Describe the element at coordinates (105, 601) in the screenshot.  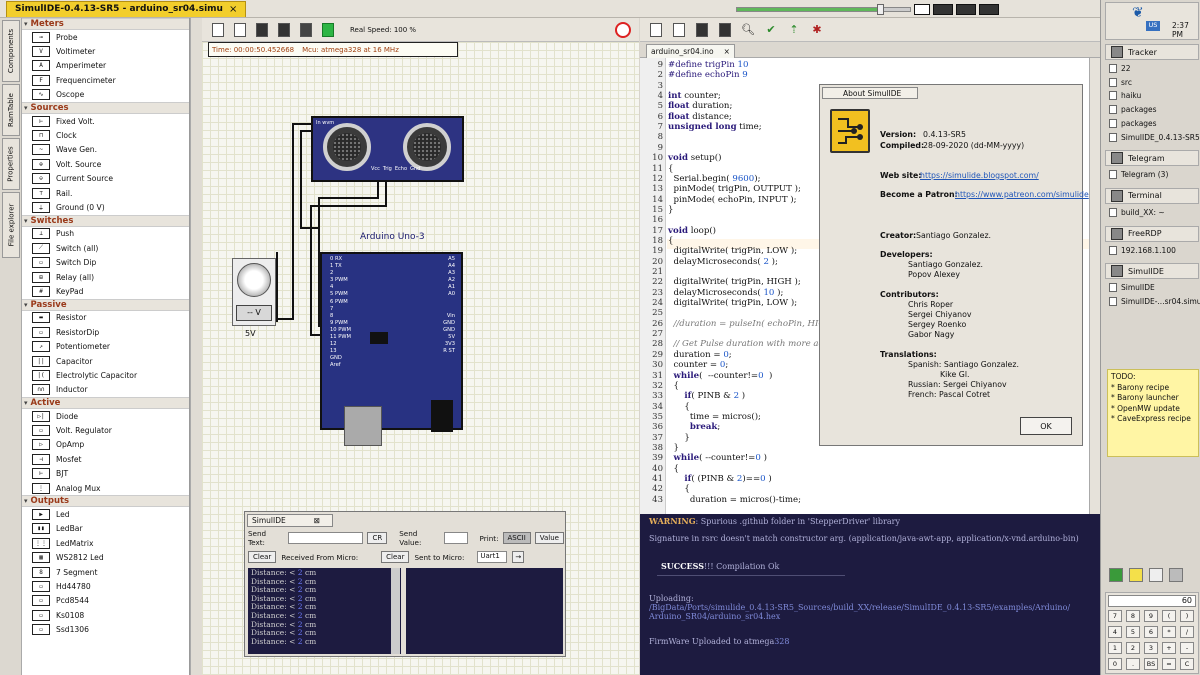
I see `component-pcd8544: ▭ Pcd8544` at that location.